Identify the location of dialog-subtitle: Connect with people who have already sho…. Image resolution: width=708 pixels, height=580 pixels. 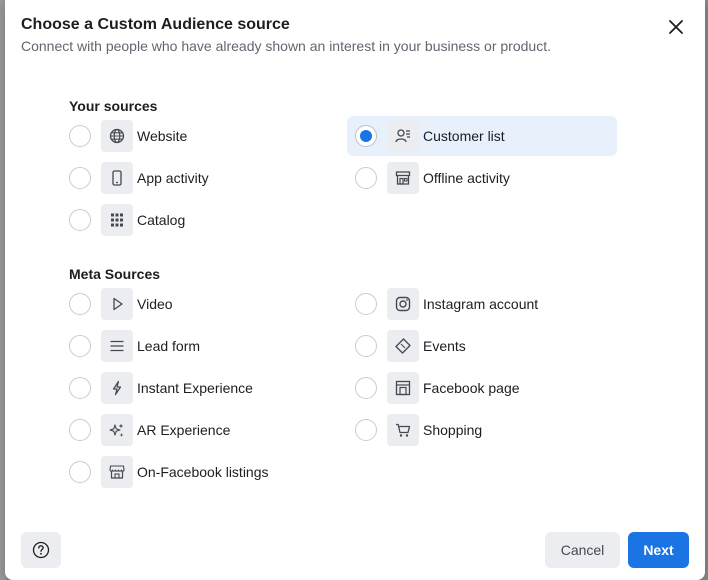
(286, 46).